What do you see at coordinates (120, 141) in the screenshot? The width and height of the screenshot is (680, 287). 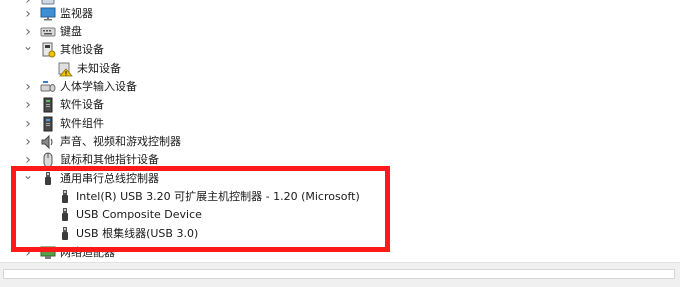 I see `tree-item-label: 声音、视频和游戏控制器` at bounding box center [120, 141].